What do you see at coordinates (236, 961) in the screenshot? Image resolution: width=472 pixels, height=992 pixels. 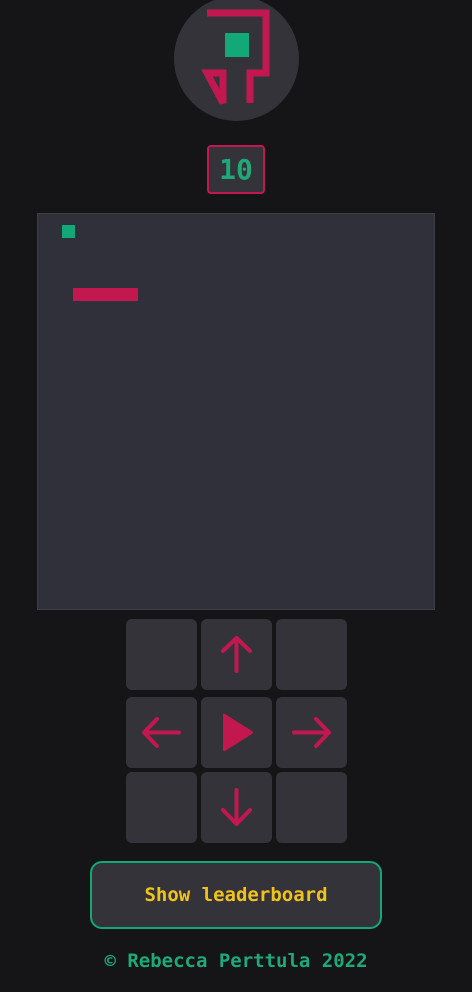 I see `footer-copyright: © Rebecca Perttula 2022` at bounding box center [236, 961].